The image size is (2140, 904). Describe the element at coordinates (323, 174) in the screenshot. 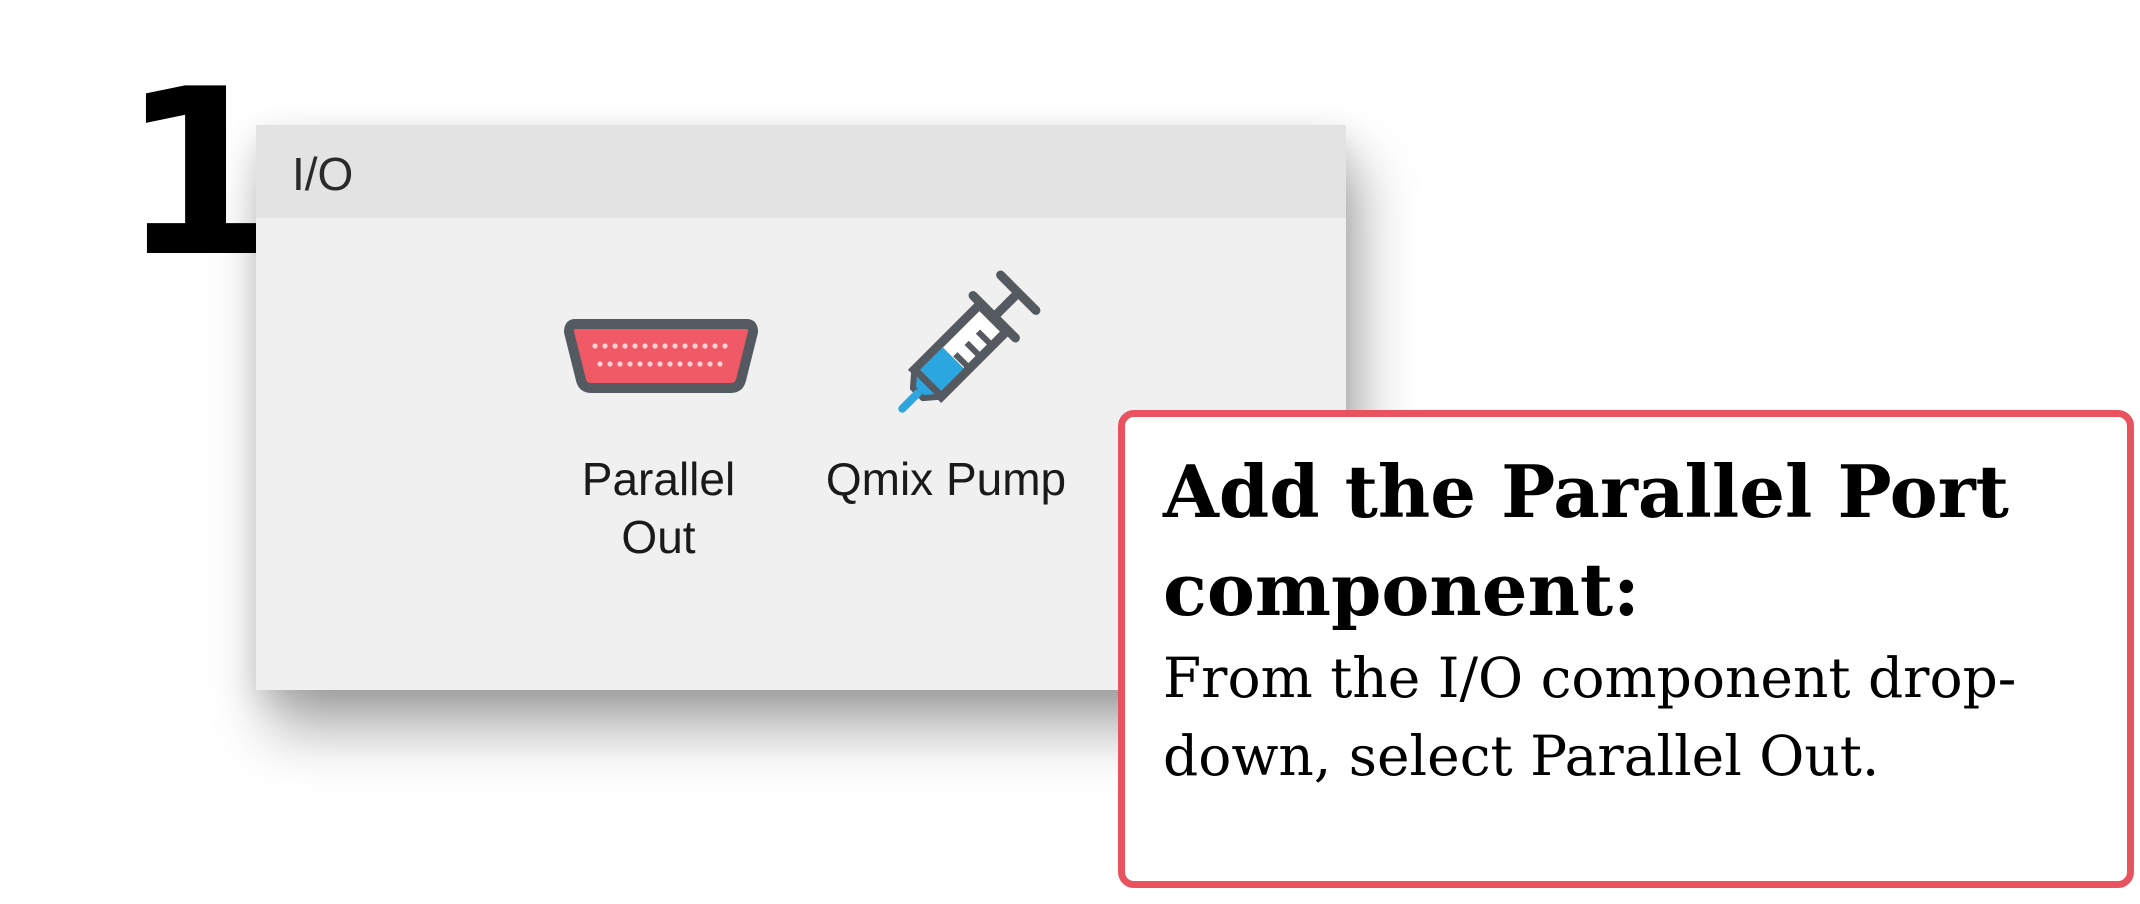

I see `panel-title: I/O` at that location.